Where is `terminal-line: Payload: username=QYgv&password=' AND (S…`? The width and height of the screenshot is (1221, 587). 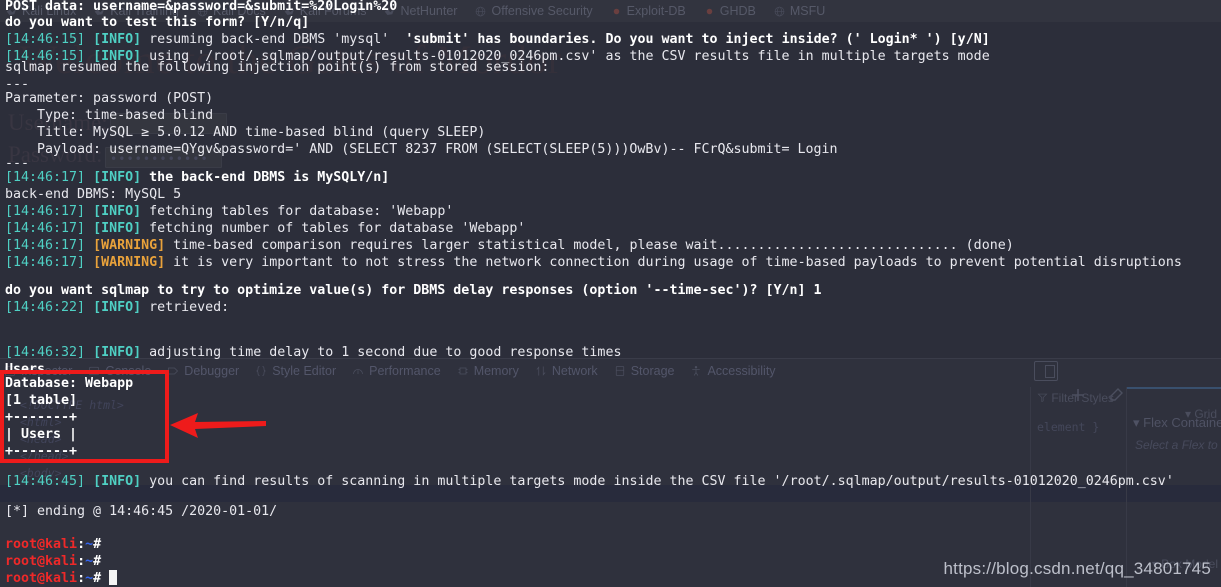
terminal-line: Payload: username=QYgv&password=' AND (S… is located at coordinates (421, 149).